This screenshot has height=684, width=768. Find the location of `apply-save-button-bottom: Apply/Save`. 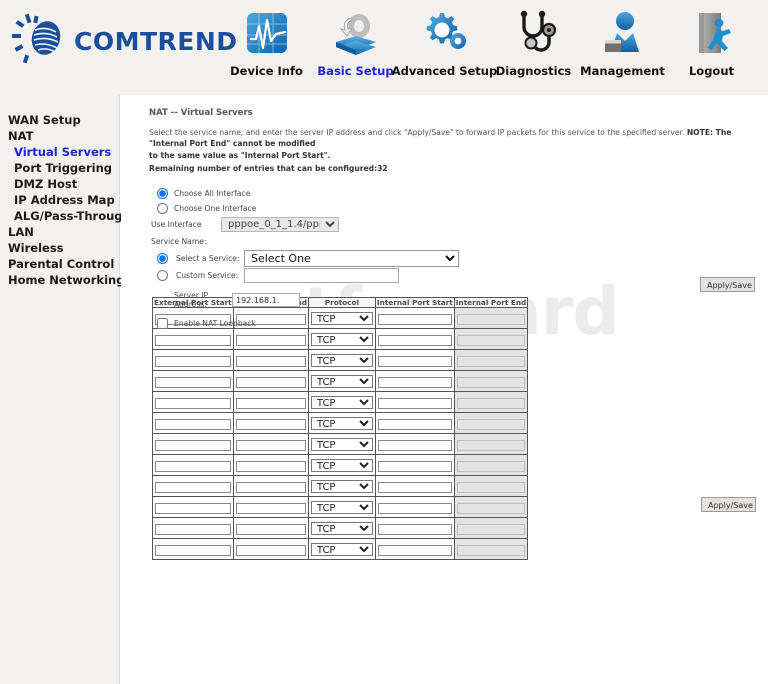

apply-save-button-bottom: Apply/Save is located at coordinates (728, 504).